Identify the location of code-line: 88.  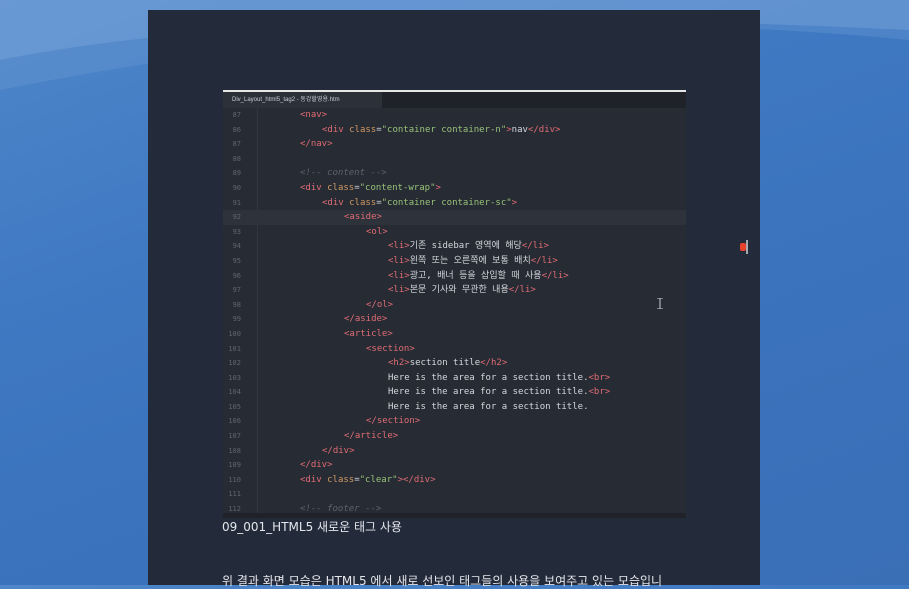
(454, 159).